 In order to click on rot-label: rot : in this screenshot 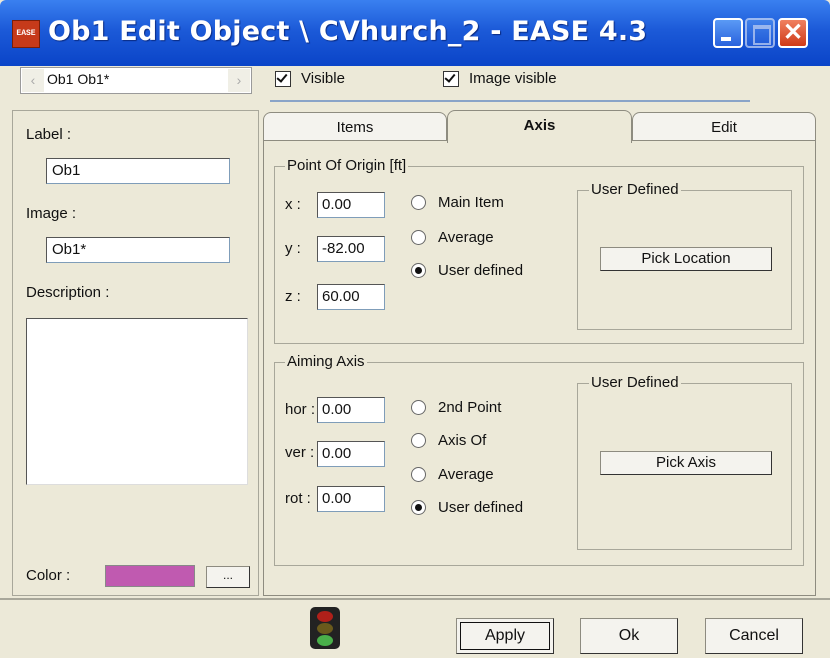, I will do `click(298, 498)`.